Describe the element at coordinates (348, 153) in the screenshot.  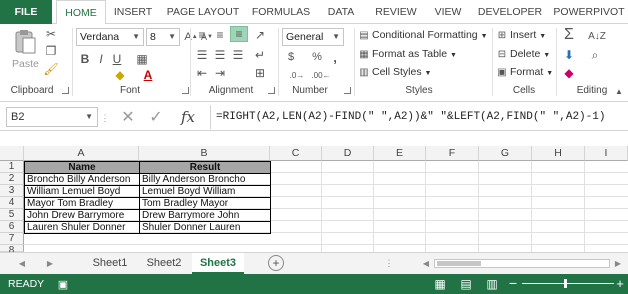
I see `column-header: D` at that location.